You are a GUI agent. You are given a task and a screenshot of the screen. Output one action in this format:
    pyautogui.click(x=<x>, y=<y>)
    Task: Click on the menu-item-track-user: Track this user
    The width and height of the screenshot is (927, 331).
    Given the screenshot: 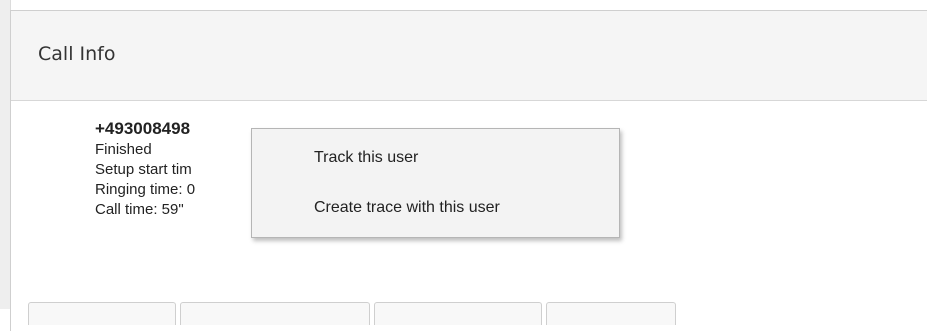 What is the action you would take?
    pyautogui.click(x=366, y=158)
    